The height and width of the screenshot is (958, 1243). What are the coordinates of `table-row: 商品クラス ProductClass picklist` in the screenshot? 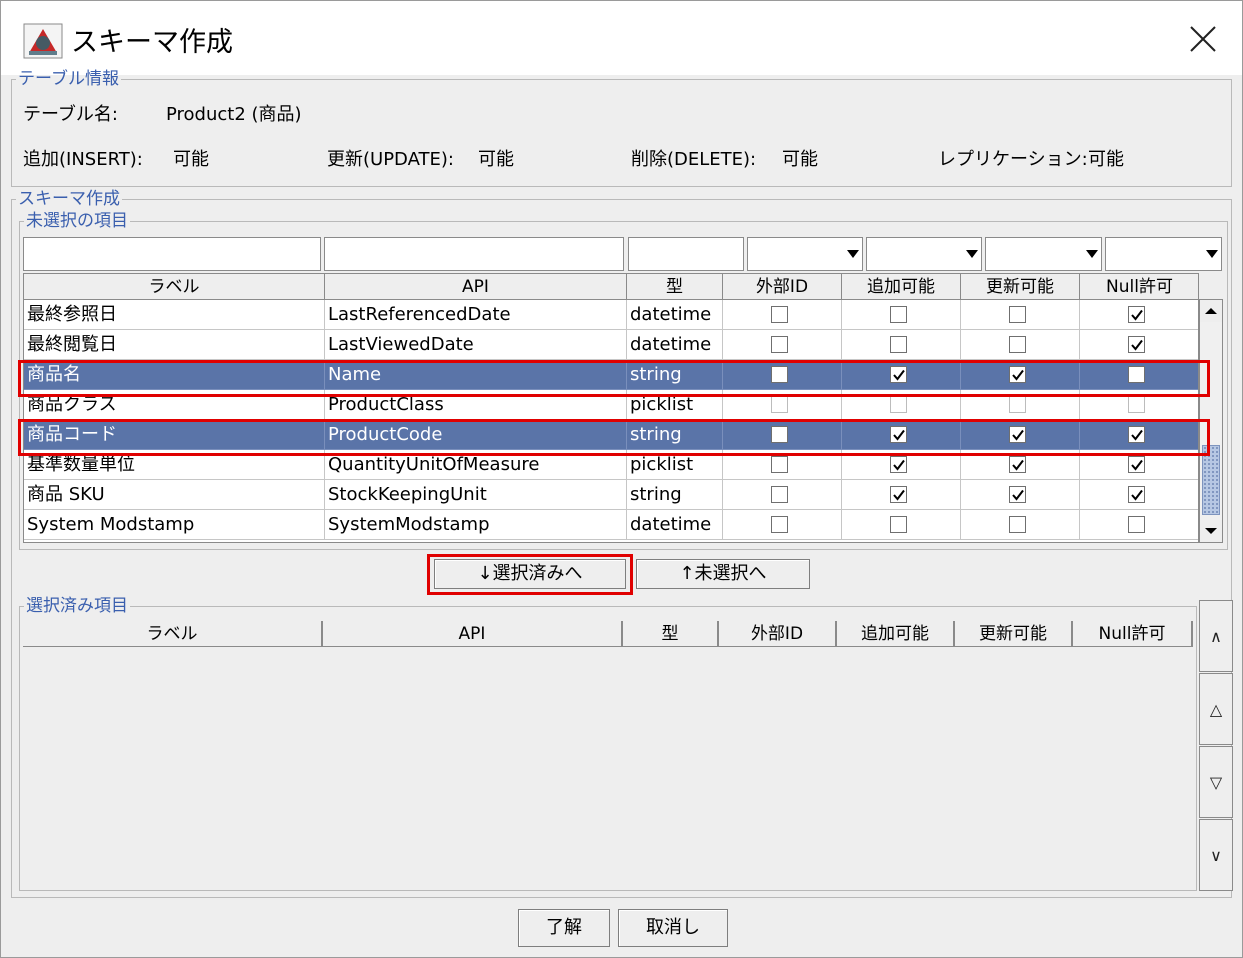 It's located at (611, 405).